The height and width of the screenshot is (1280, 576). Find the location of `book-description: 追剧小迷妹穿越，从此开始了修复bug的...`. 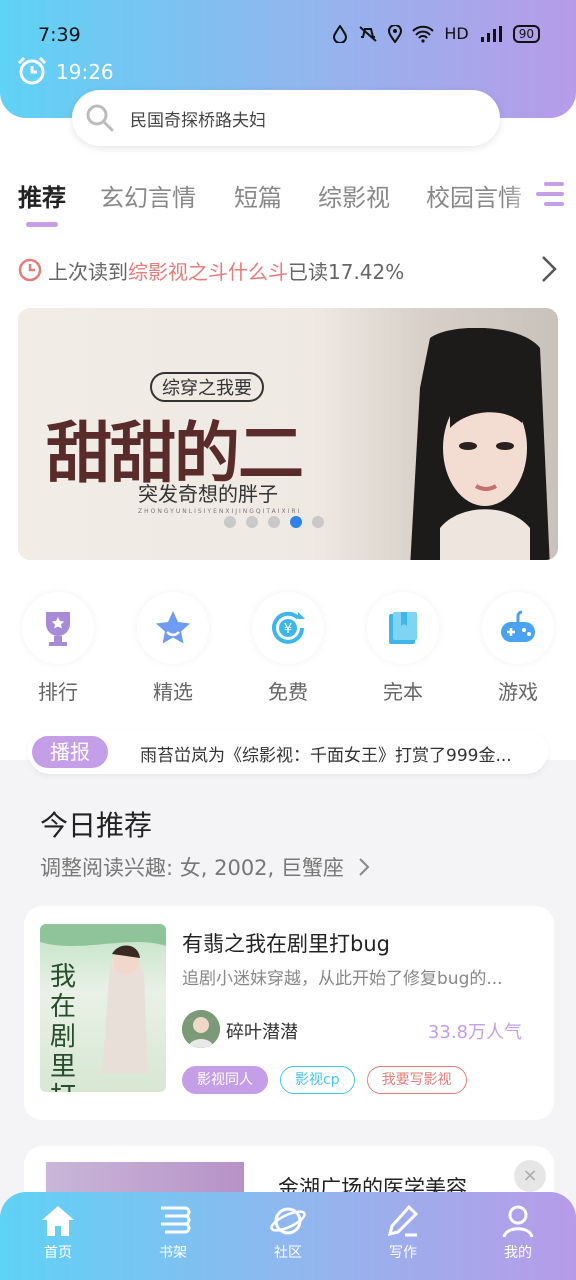

book-description: 追剧小迷妹穿越，从此开始了修复bug的... is located at coordinates (342, 979).